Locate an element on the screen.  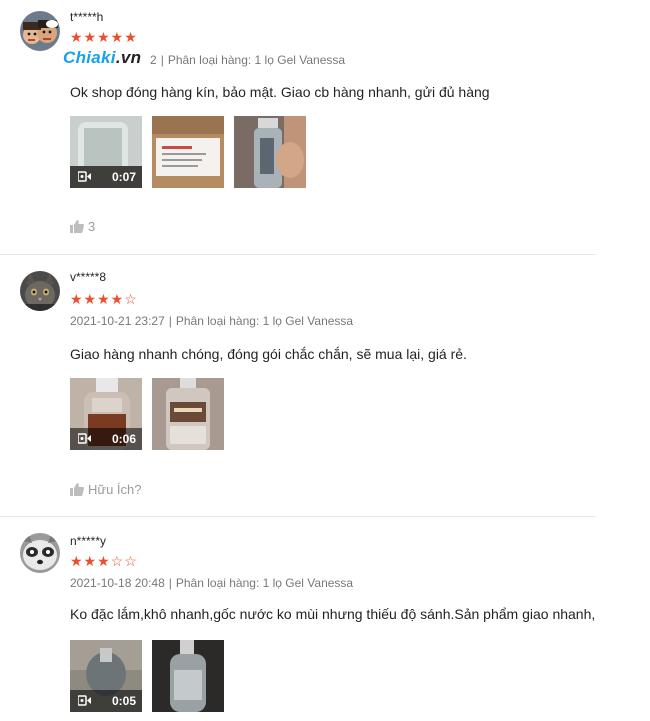
rating-stars: ★★★★☆ is located at coordinates (104, 299).